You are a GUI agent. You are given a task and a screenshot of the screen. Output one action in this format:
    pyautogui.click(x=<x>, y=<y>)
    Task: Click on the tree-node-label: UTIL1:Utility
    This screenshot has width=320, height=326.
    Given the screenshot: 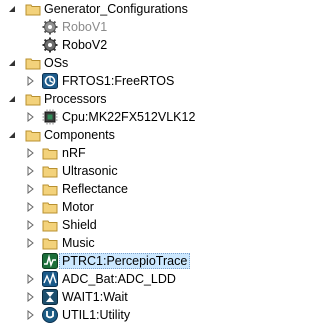 What is the action you would take?
    pyautogui.click(x=96, y=315)
    